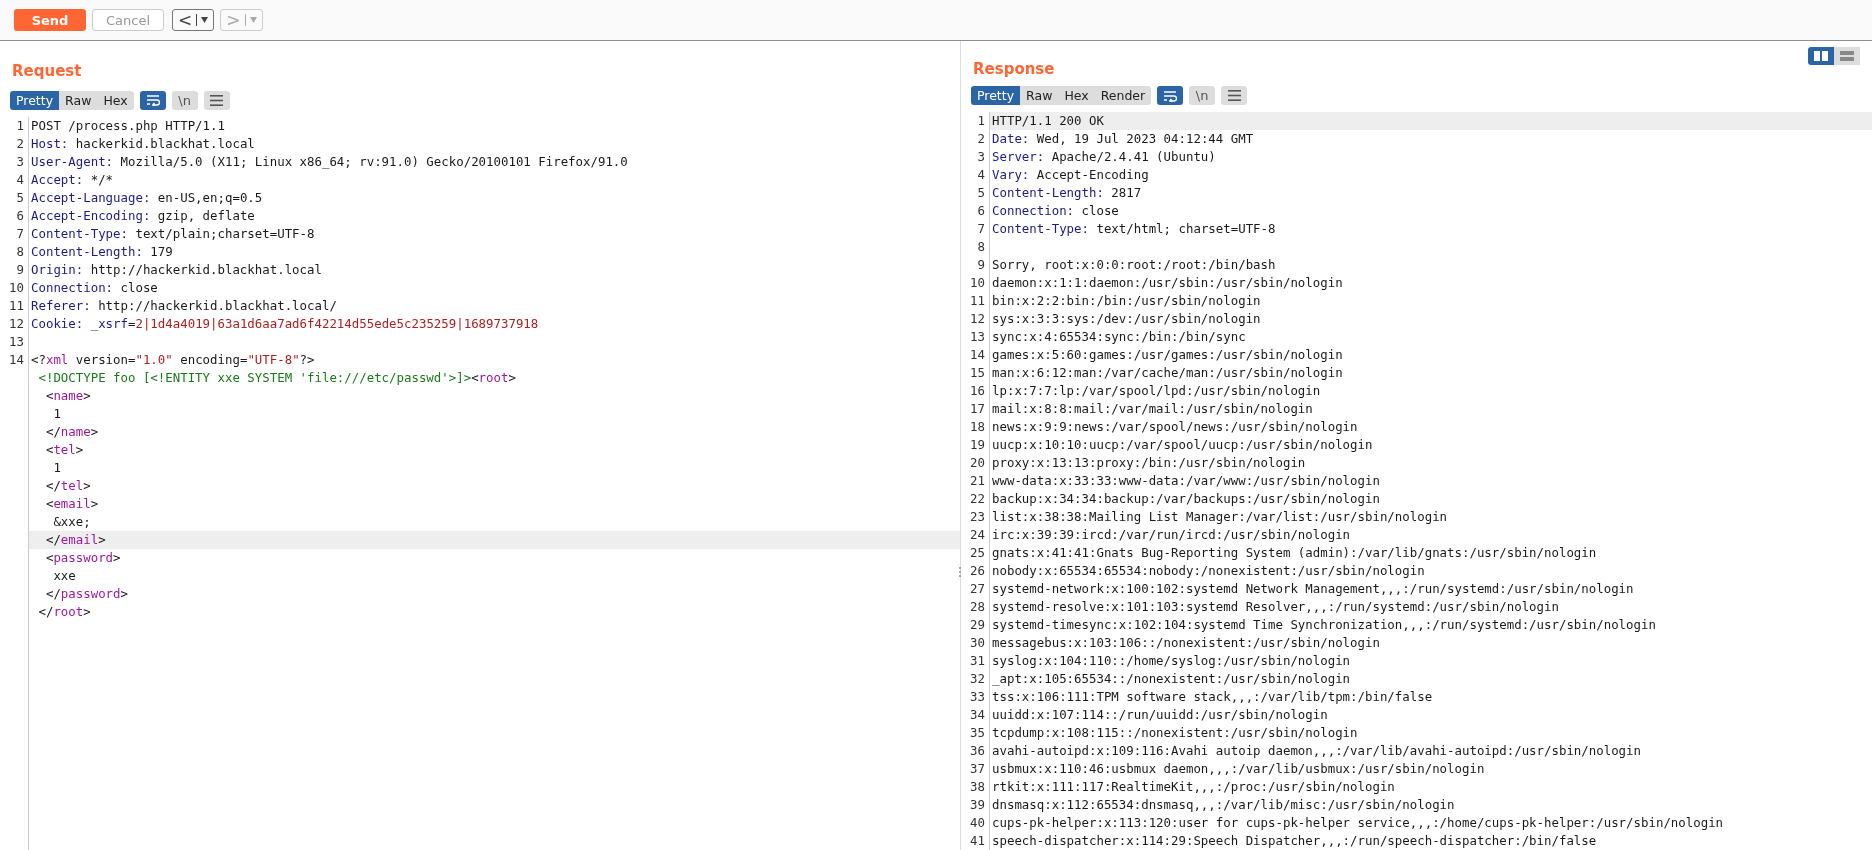 Image resolution: width=1872 pixels, height=850 pixels. What do you see at coordinates (1175, 733) in the screenshot?
I see `code-line: tcpdump:x:108:115::/nonexistent:/usr/sbin/nologin` at bounding box center [1175, 733].